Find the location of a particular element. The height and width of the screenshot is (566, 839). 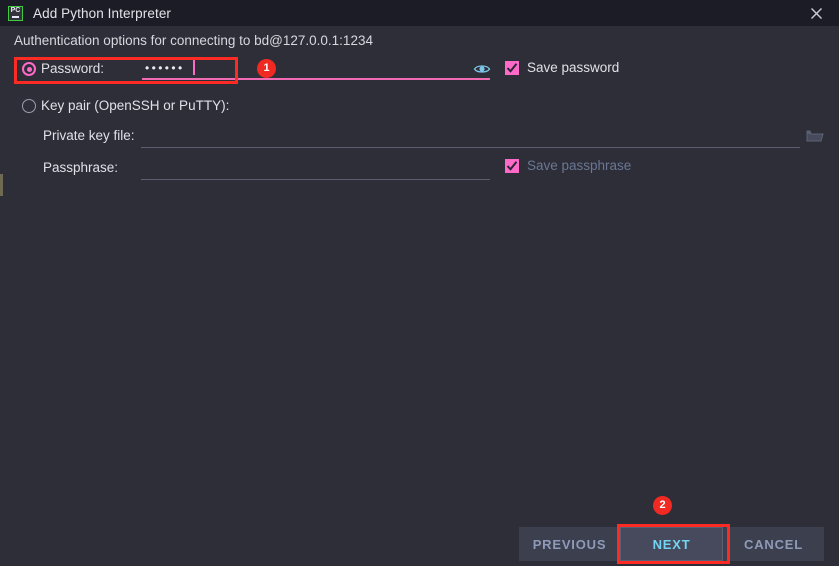

save-passphrase-label: Save passphrase is located at coordinates (579, 165).